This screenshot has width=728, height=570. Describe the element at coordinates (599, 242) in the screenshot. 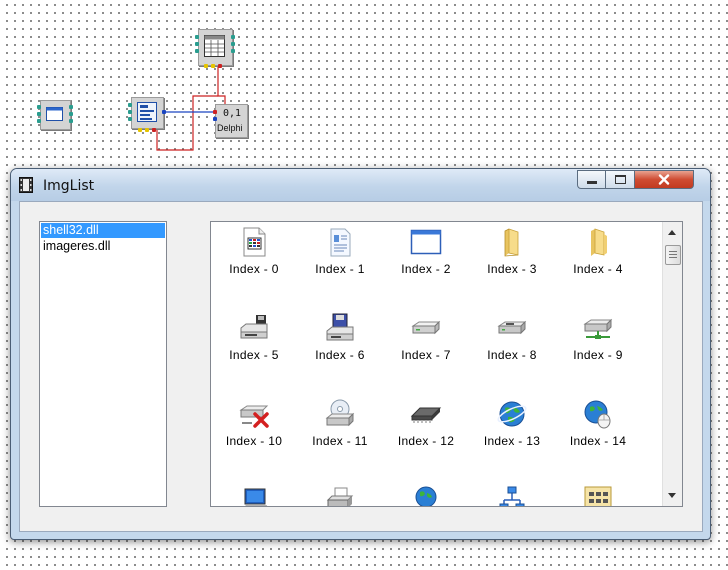

I see `folder-open-icon` at that location.